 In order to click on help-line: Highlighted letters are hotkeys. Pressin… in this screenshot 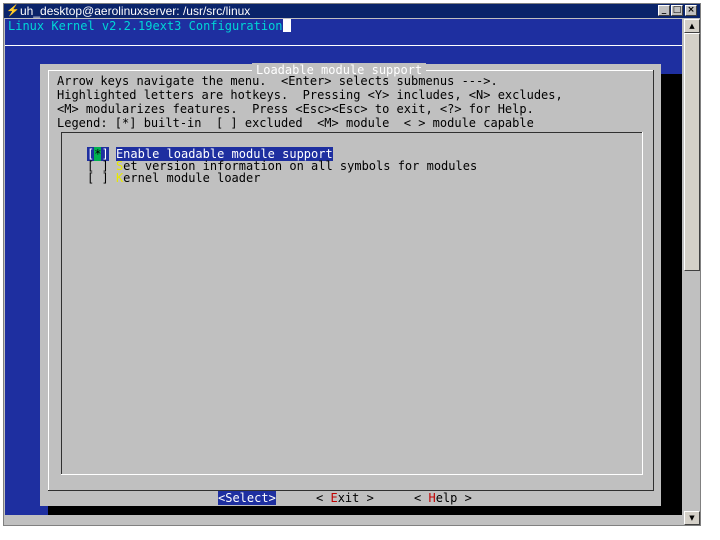, I will do `click(310, 95)`.